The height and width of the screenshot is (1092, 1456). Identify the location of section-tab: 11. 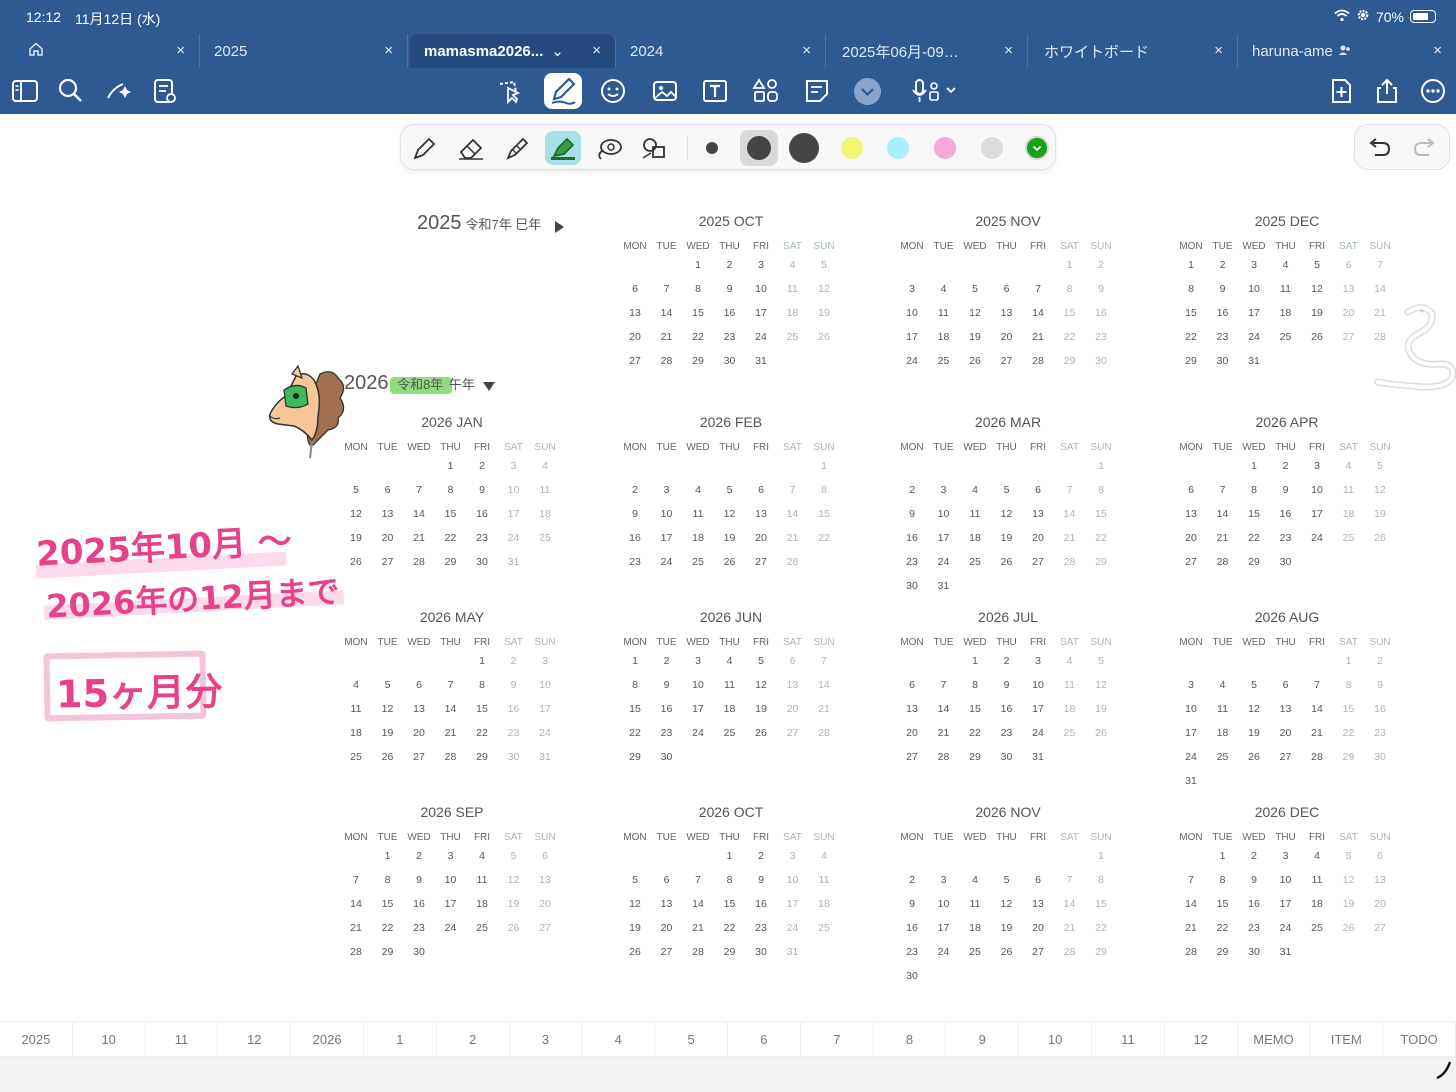
(1128, 1040).